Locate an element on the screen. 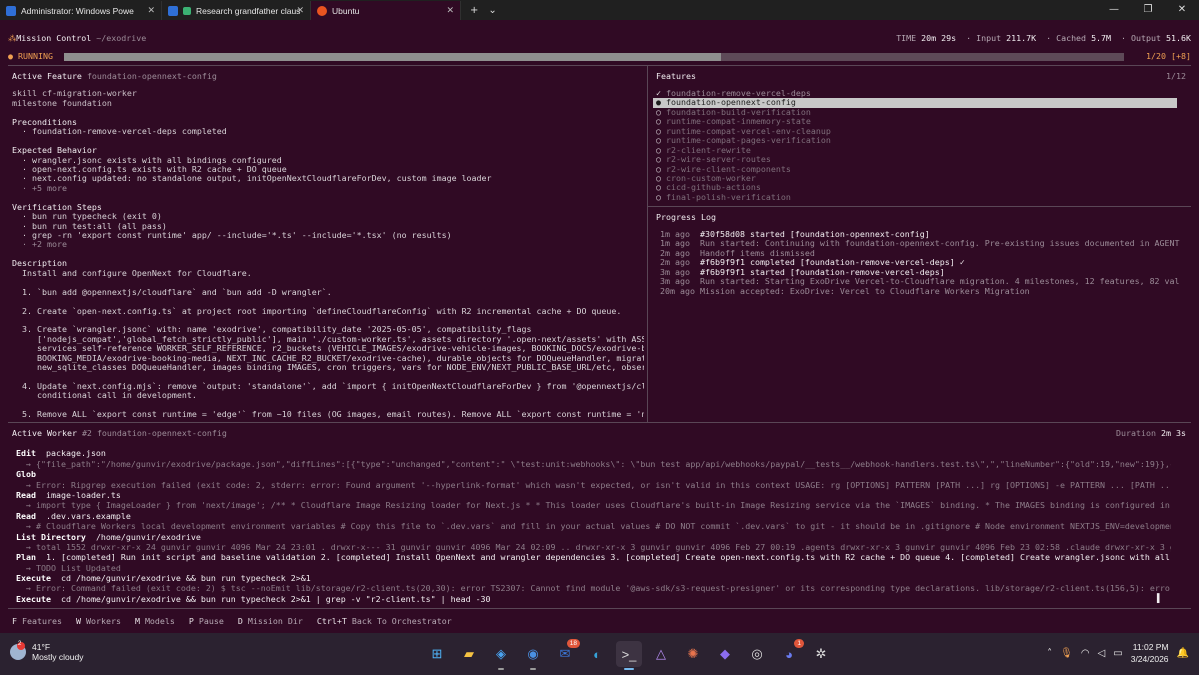 This screenshot has height=675, width=1199. shortcut-pause: P Pause is located at coordinates (206, 622).